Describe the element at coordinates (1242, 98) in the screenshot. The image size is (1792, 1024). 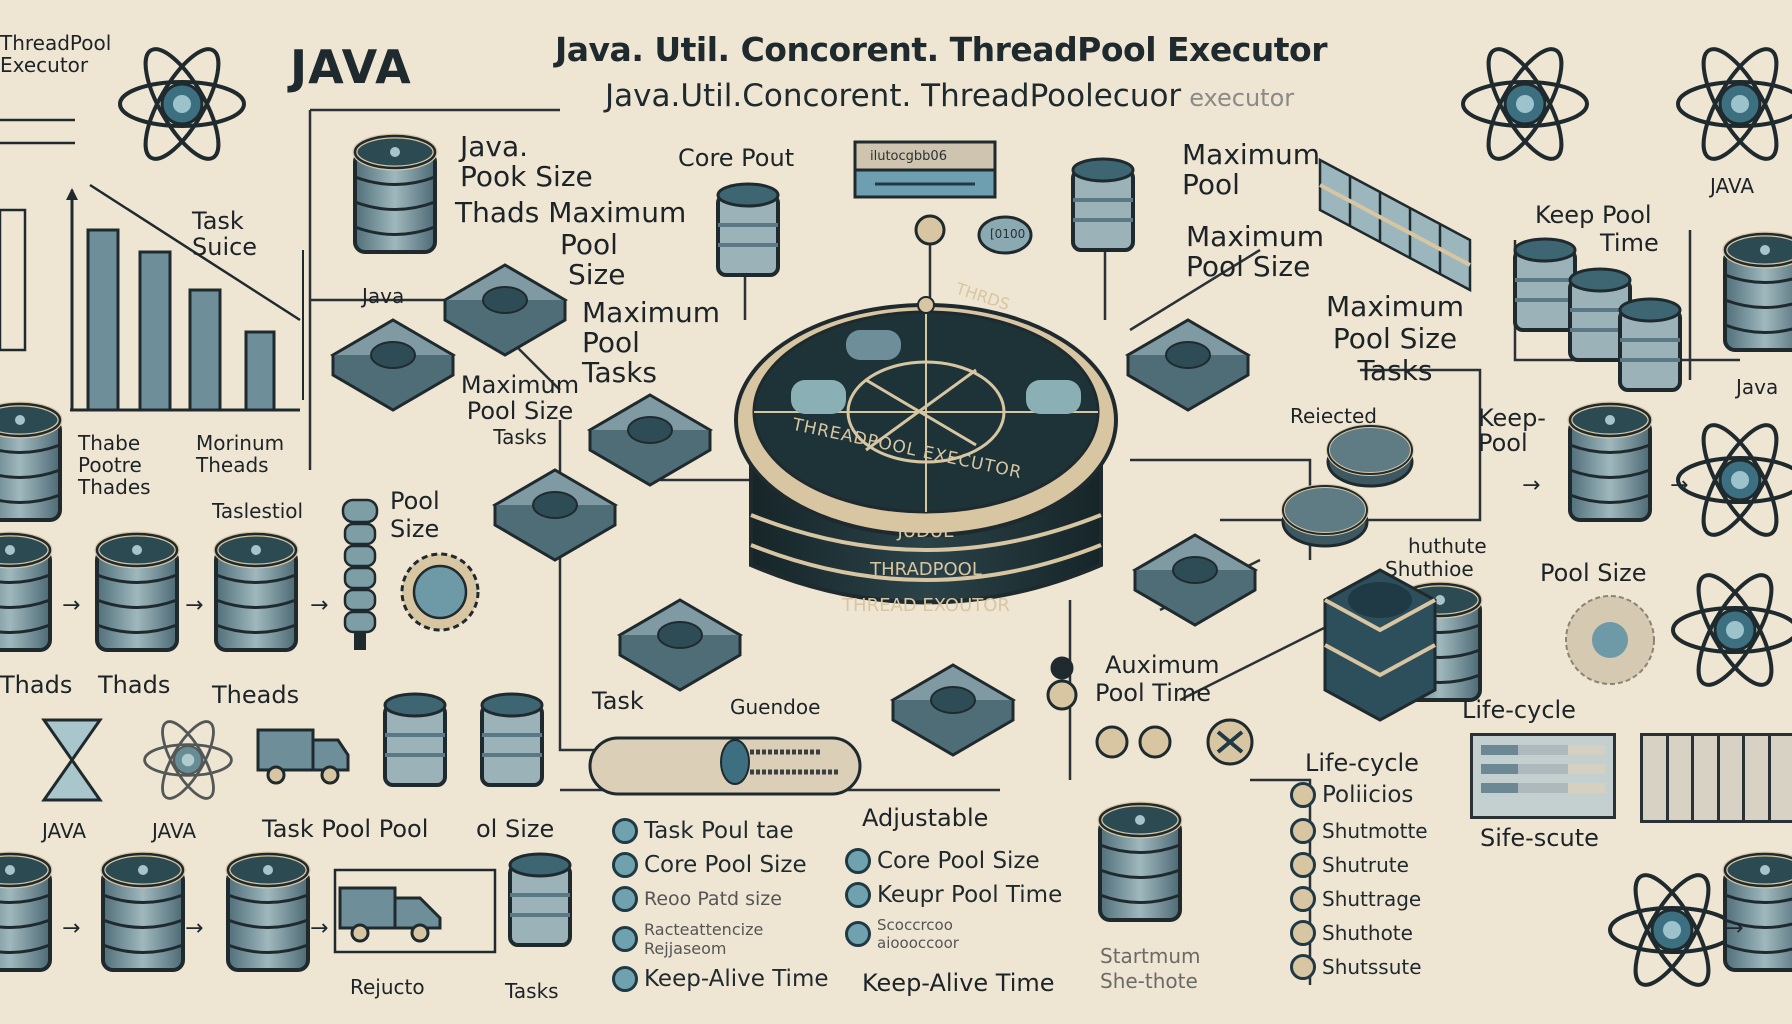
I see `subtitle-faint-text: executor` at that location.